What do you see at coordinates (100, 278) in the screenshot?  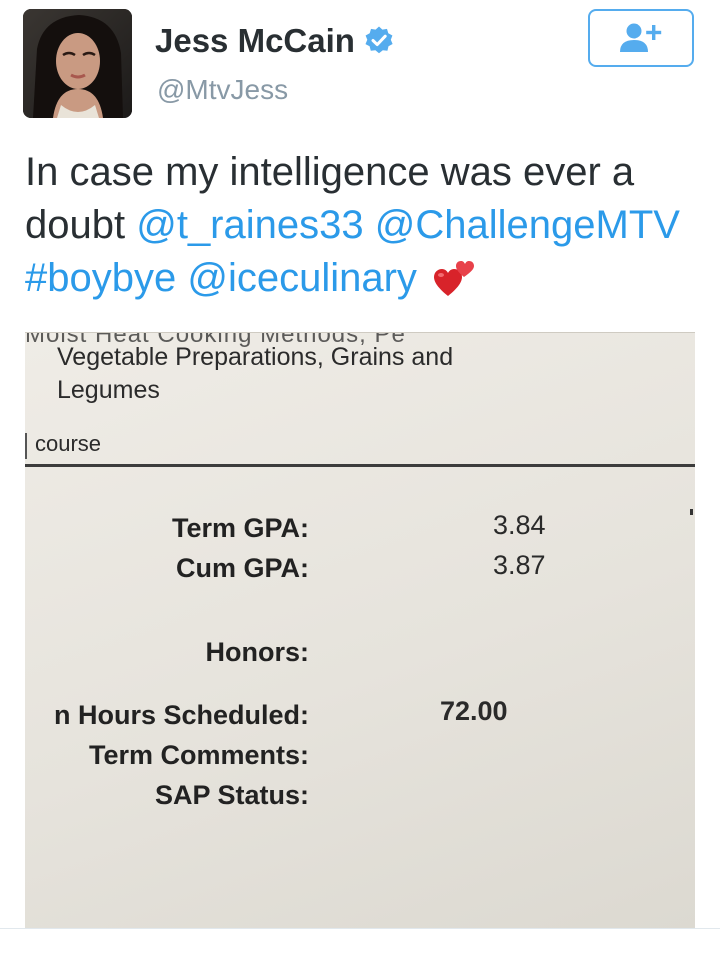 I see `hashtag-boybye: #boybye` at bounding box center [100, 278].